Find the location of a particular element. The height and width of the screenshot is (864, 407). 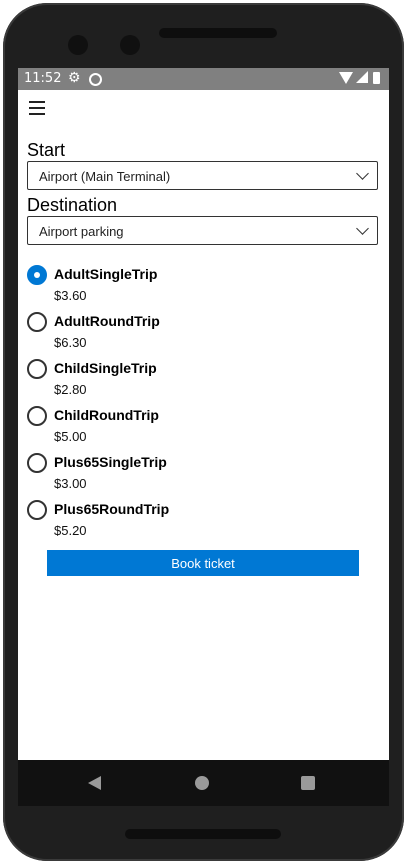

ticket-price: $5.20 is located at coordinates (70, 530).